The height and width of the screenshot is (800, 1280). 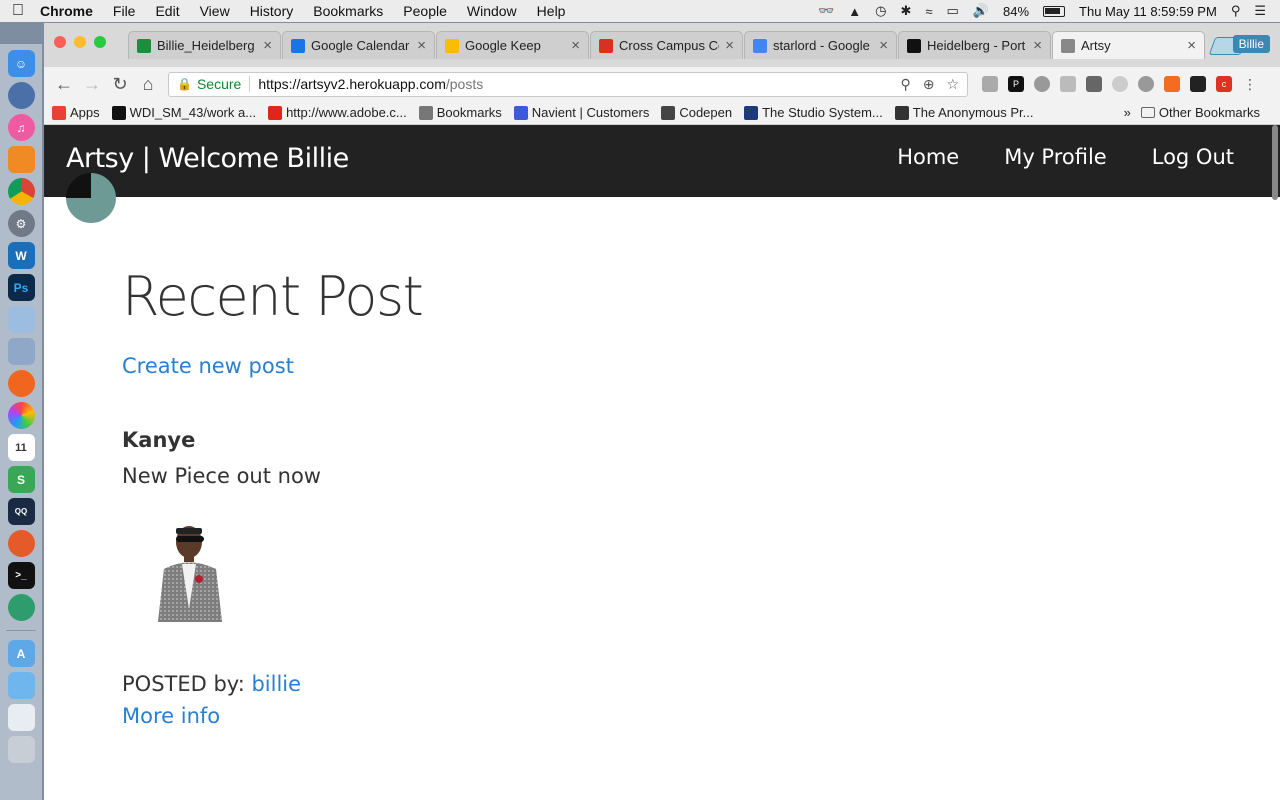 I want to click on reload-icon: ↻, so click(x=120, y=84).